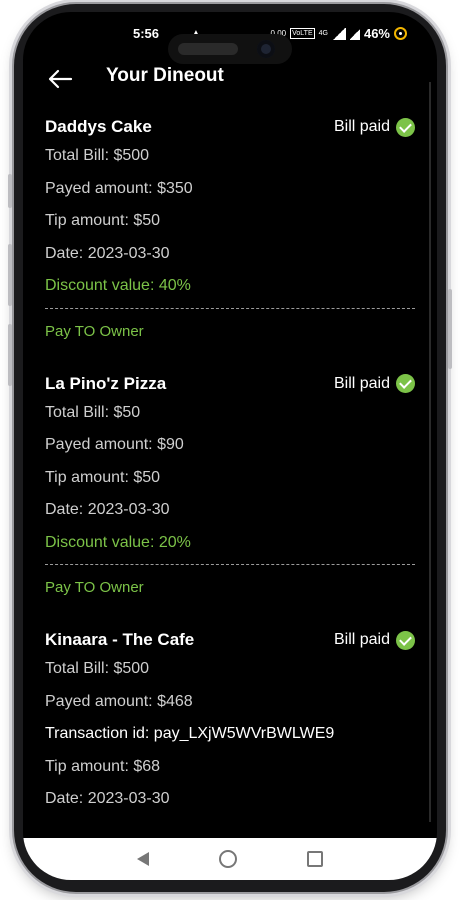 The height and width of the screenshot is (900, 460). Describe the element at coordinates (118, 542) in the screenshot. I see `discount-value: Discount value: 20%` at that location.